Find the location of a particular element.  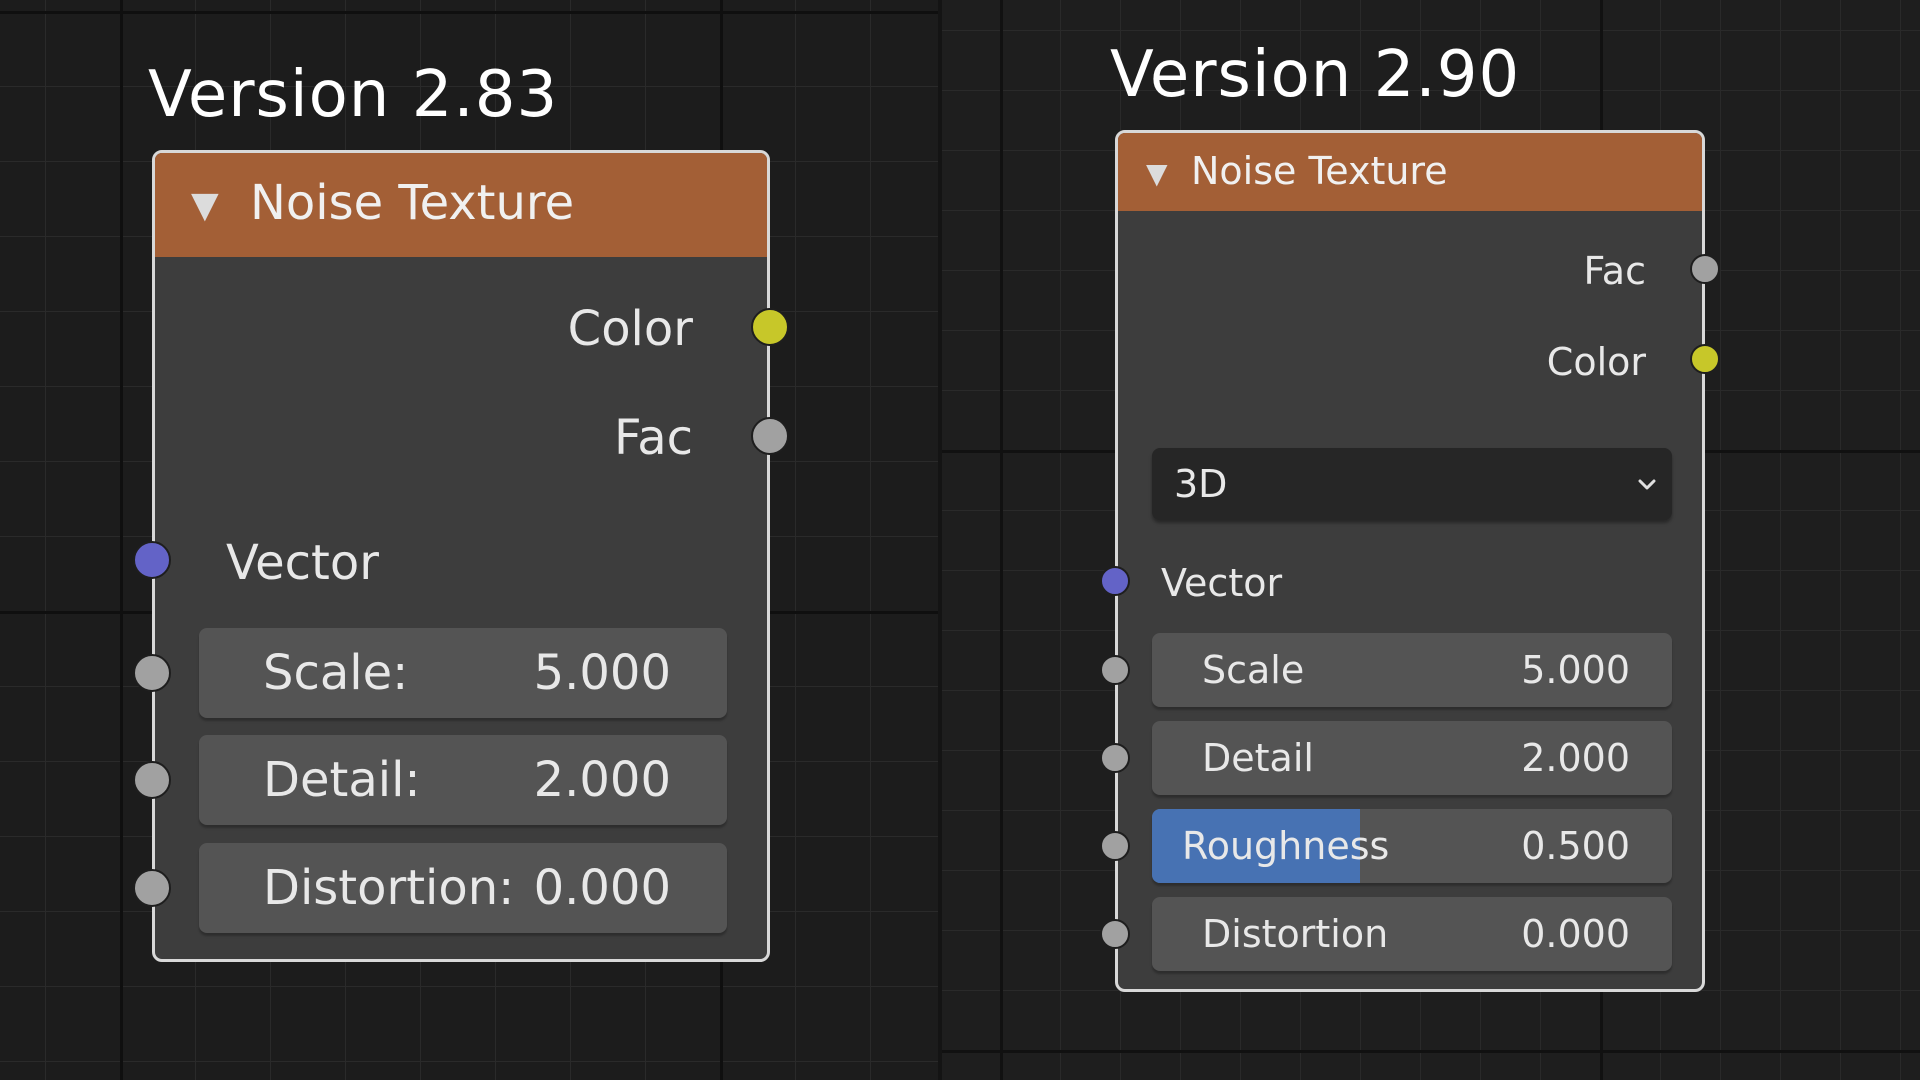

detail-field: Detail: 2.000 is located at coordinates (463, 780).